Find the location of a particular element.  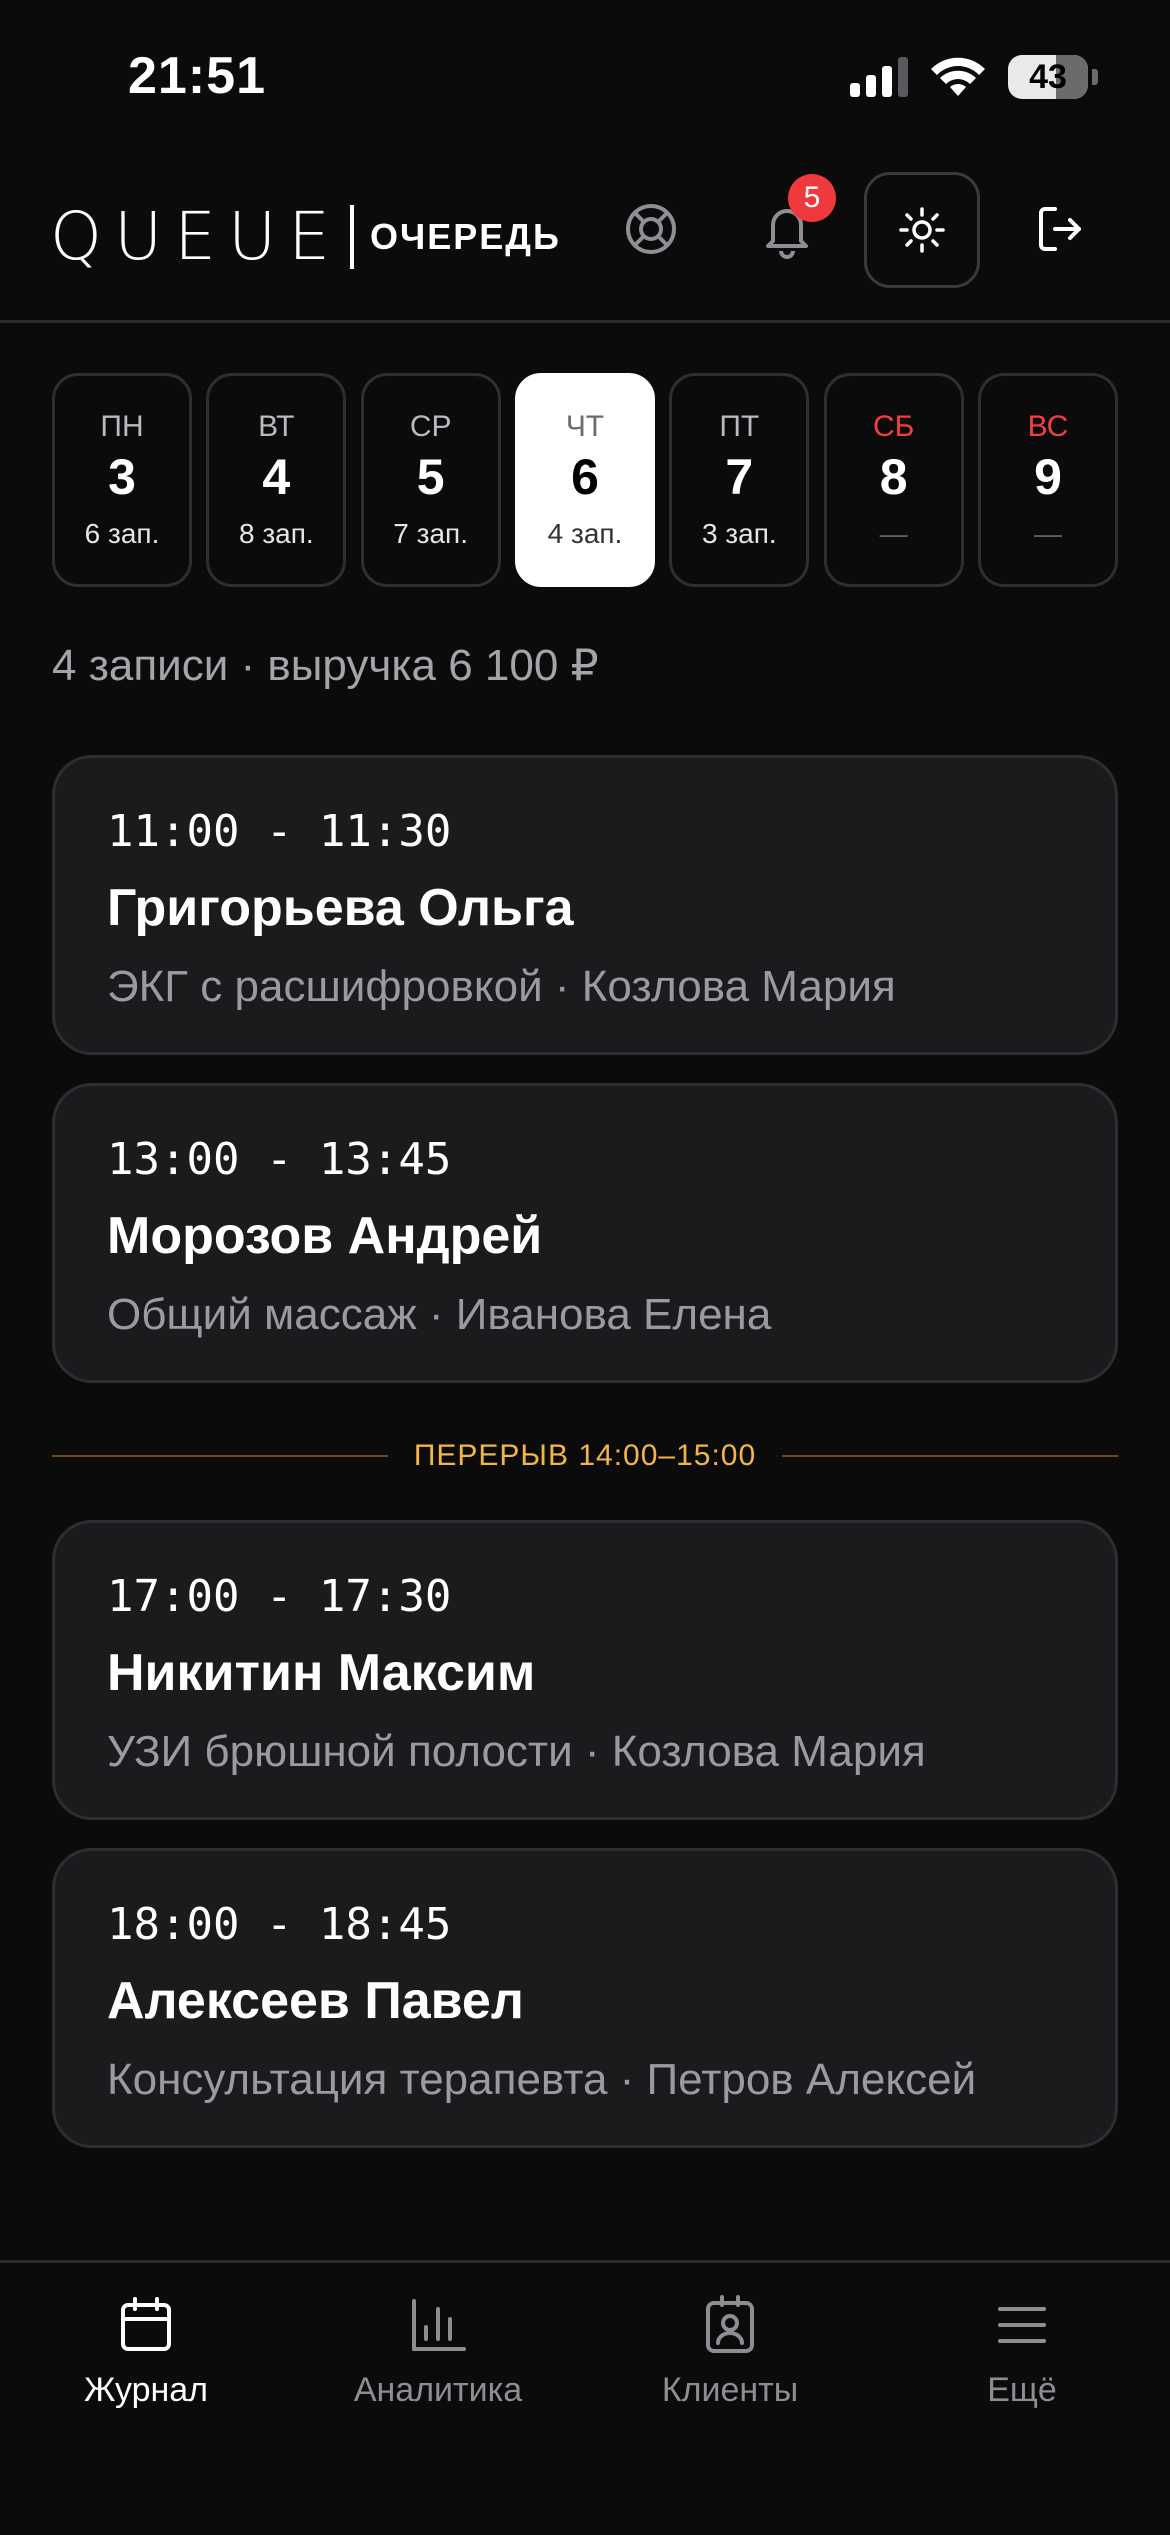

day-sat: СБ 8 — is located at coordinates (893, 480).